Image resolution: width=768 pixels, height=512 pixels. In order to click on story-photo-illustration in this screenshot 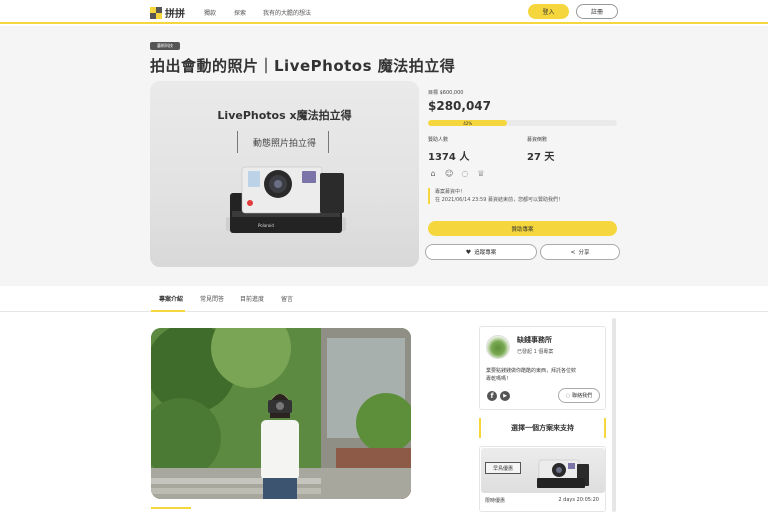, I will do `click(281, 413)`.